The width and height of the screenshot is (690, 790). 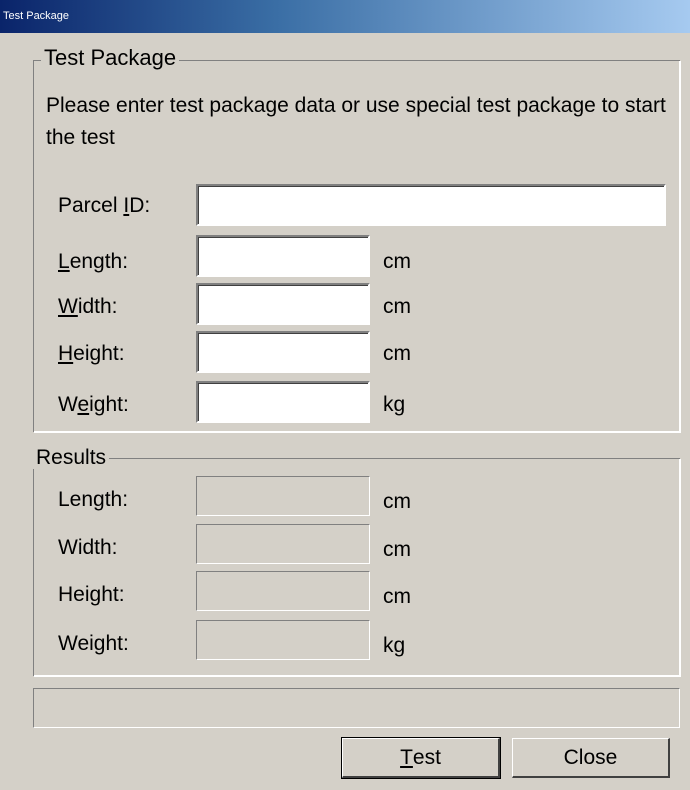 I want to click on title-bar: Test Package, so click(x=345, y=16).